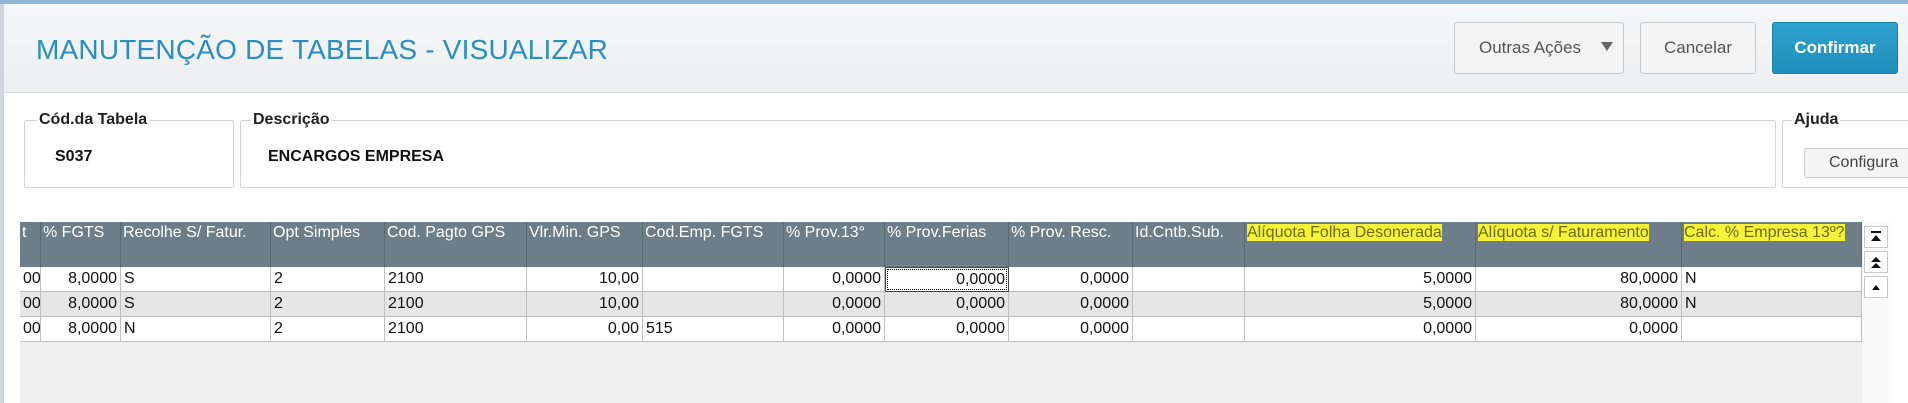  Describe the element at coordinates (1189, 244) in the screenshot. I see `column-header: Id.Cntb.Sub.` at that location.